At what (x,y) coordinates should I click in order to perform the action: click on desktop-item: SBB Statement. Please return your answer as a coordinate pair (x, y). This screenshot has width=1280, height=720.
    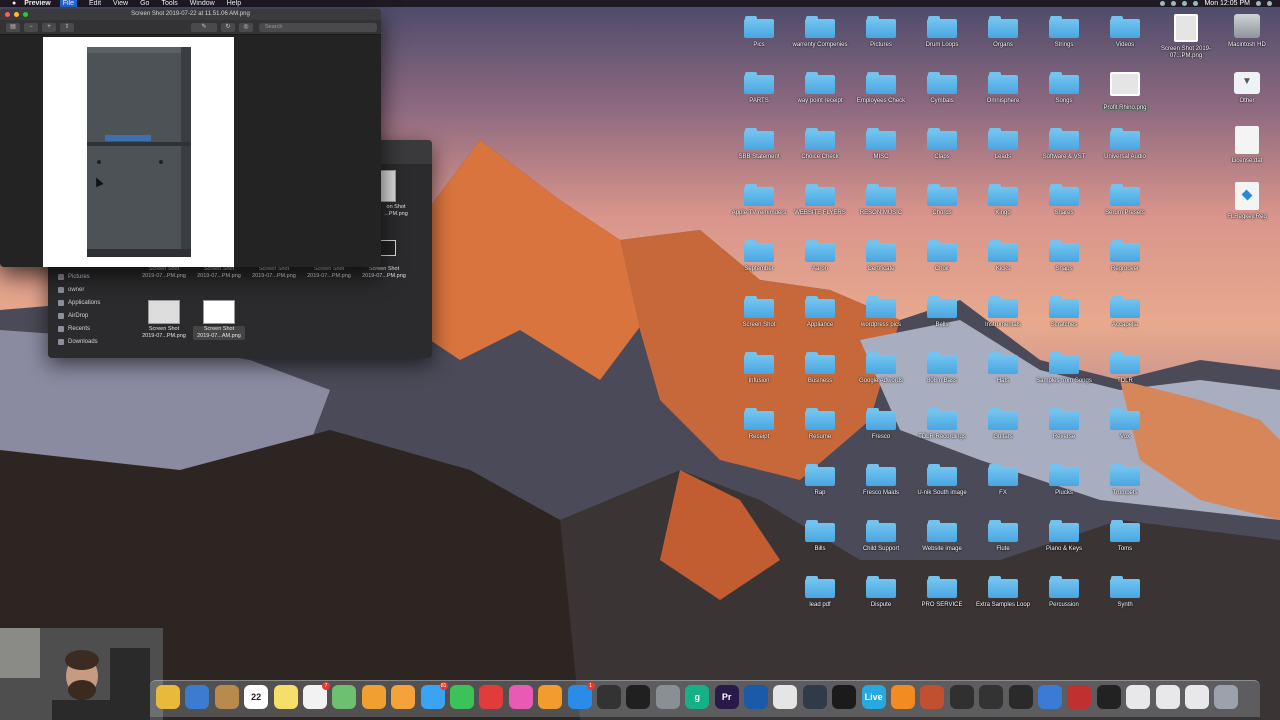
    Looking at the image, I should click on (759, 144).